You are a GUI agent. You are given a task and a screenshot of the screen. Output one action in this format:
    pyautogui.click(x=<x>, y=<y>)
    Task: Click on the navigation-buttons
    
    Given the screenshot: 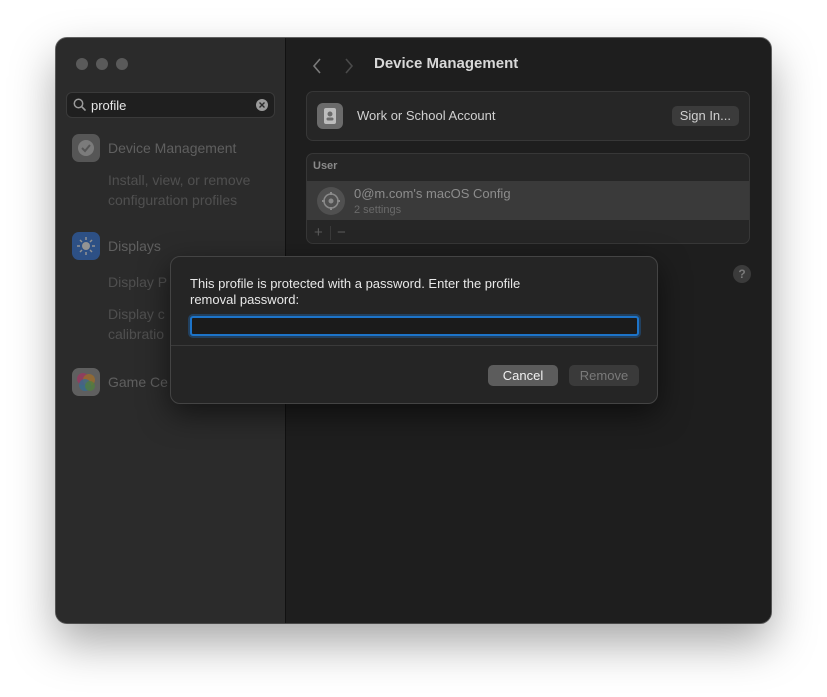 What is the action you would take?
    pyautogui.click(x=338, y=66)
    